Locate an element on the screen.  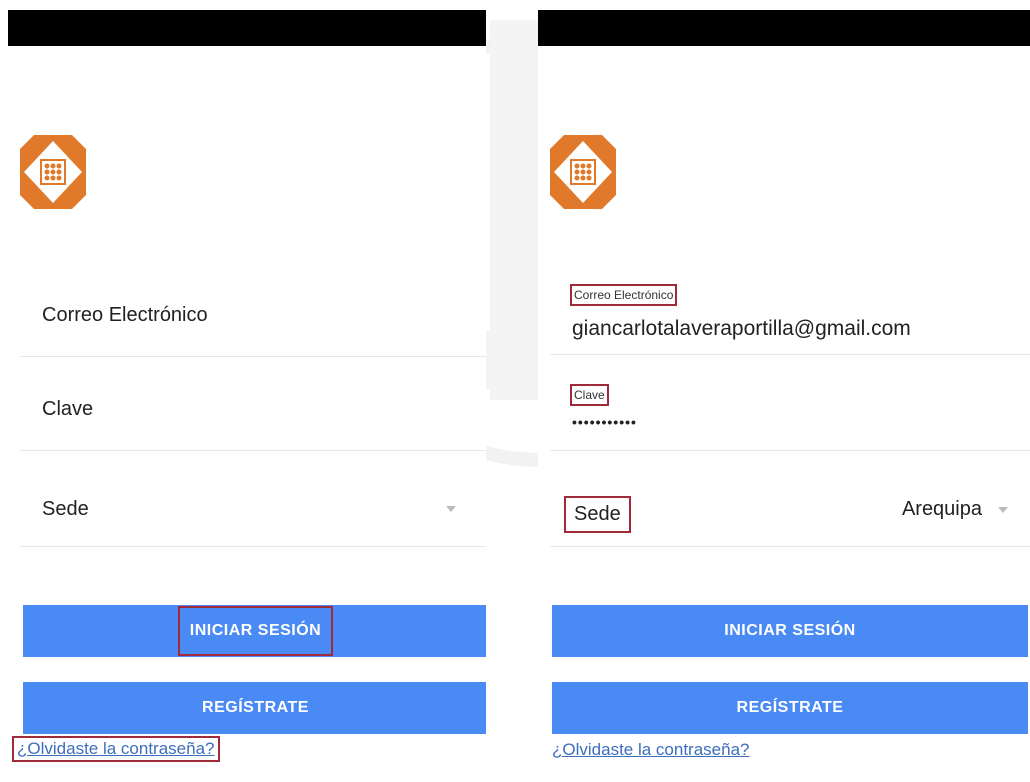
sede-select: Sede is located at coordinates (253, 498).